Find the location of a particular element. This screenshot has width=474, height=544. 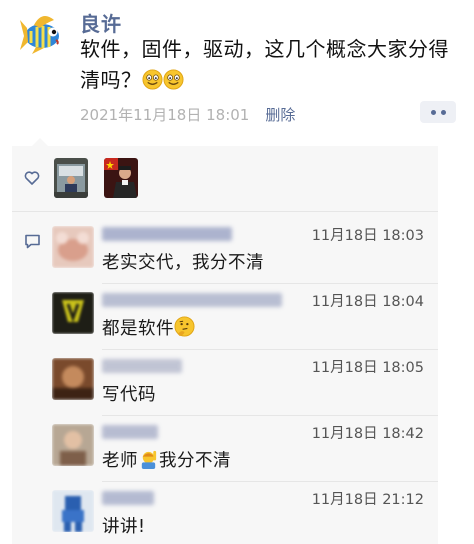

author-avatar is located at coordinates (44, 32).